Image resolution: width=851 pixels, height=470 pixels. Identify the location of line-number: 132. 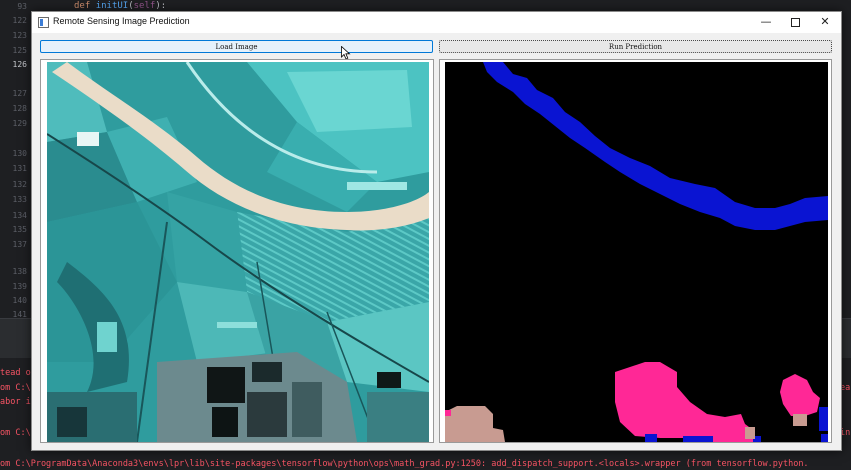
(19, 184).